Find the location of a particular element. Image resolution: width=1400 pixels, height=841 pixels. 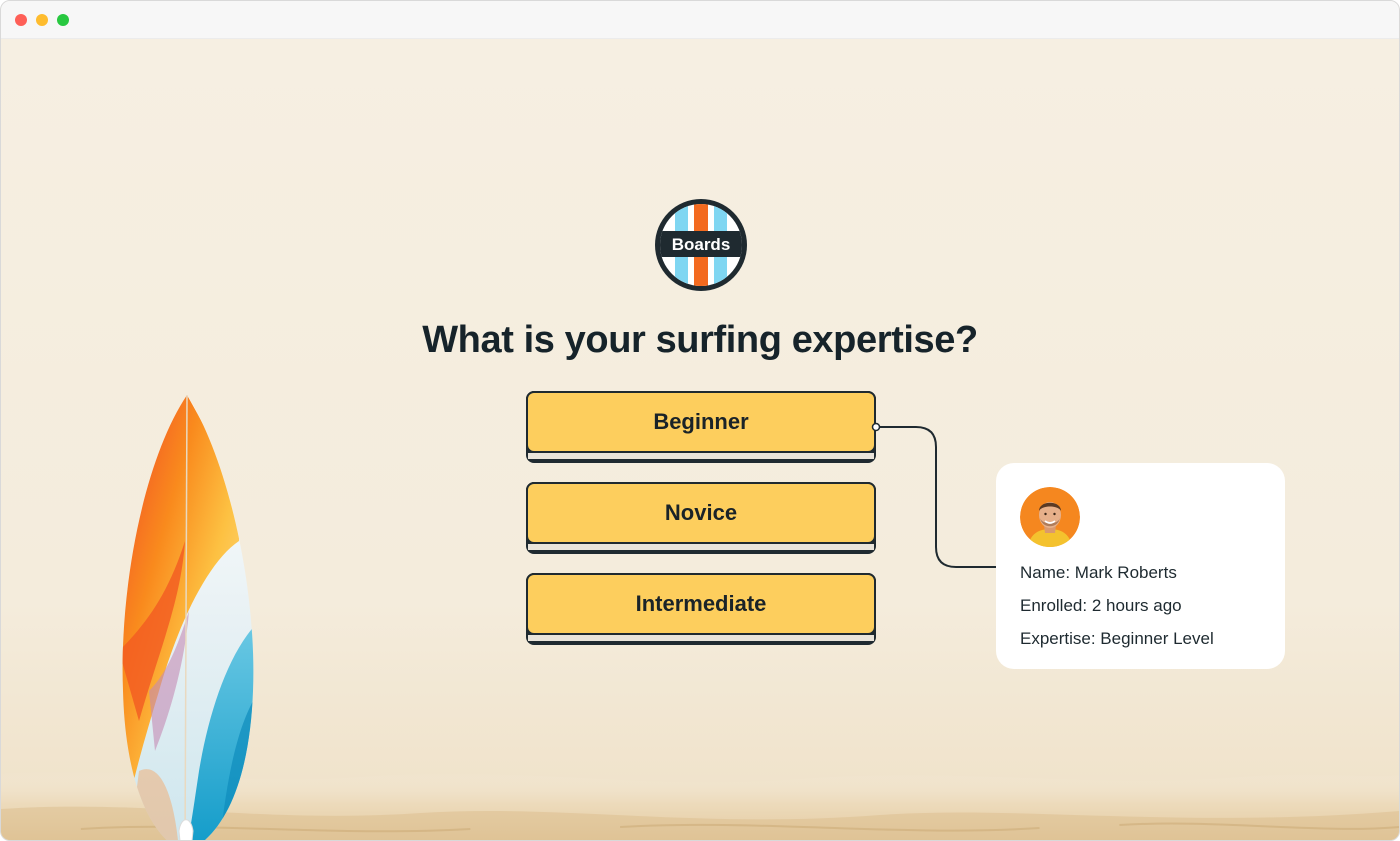

option-beginner: Beginner is located at coordinates (701, 427).